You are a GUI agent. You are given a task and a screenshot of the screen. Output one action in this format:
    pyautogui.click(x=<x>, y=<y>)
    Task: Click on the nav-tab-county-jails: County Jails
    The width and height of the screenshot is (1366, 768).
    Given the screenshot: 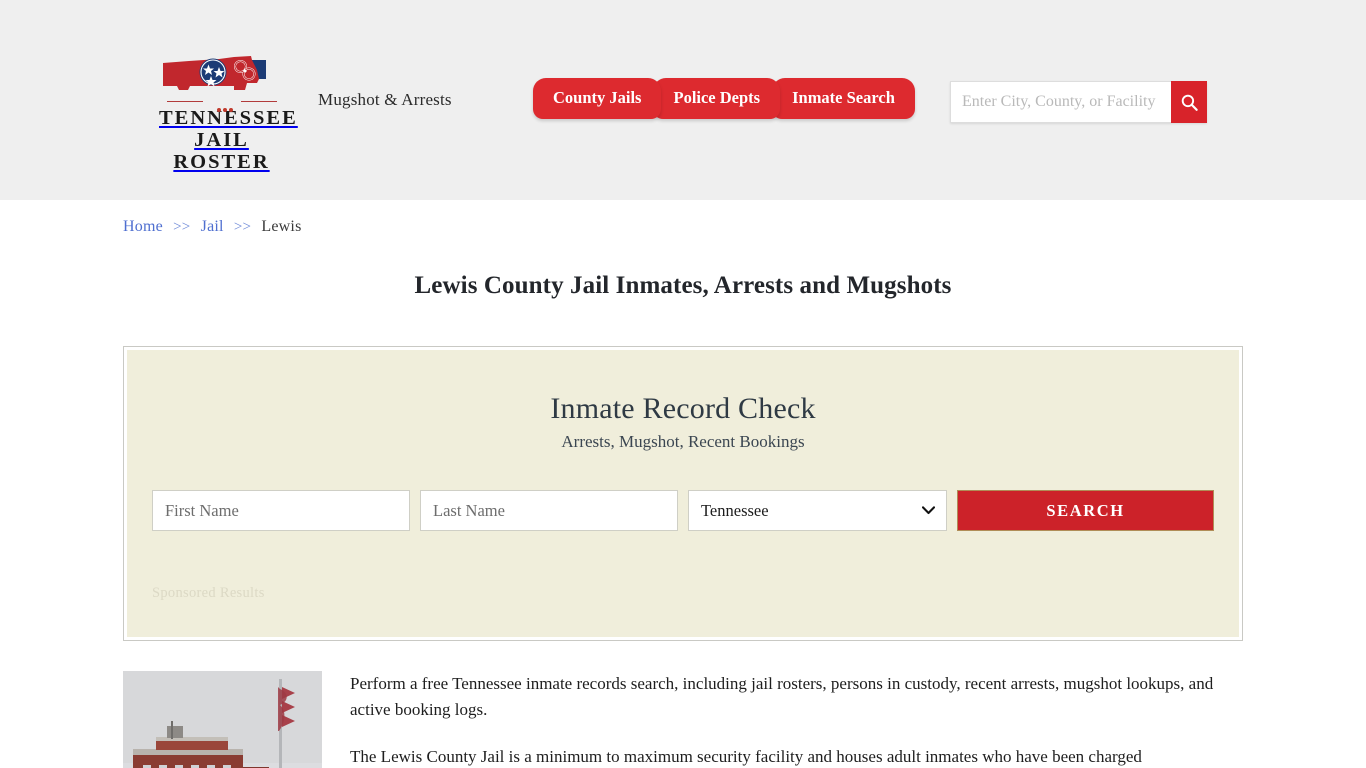 What is the action you would take?
    pyautogui.click(x=597, y=99)
    